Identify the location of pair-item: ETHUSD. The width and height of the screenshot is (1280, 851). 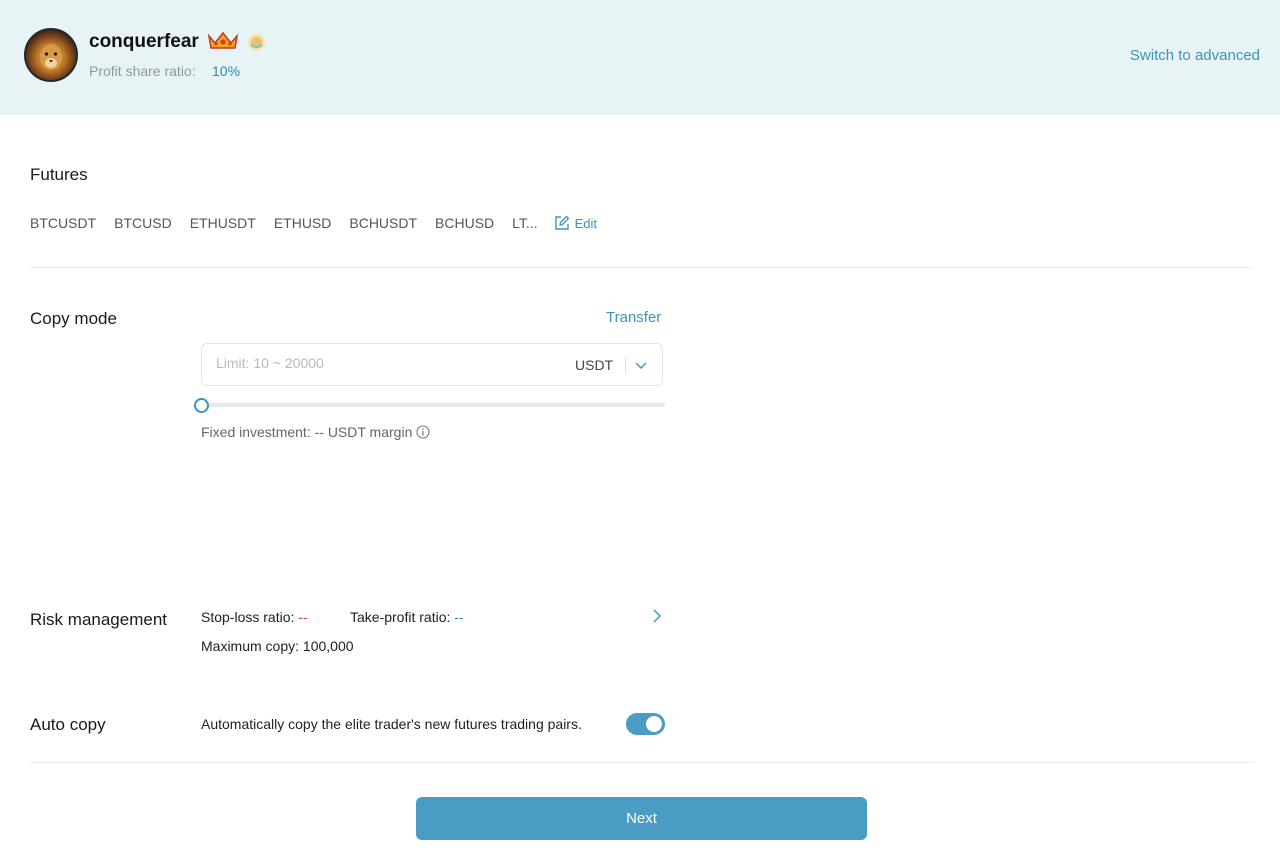
(303, 223).